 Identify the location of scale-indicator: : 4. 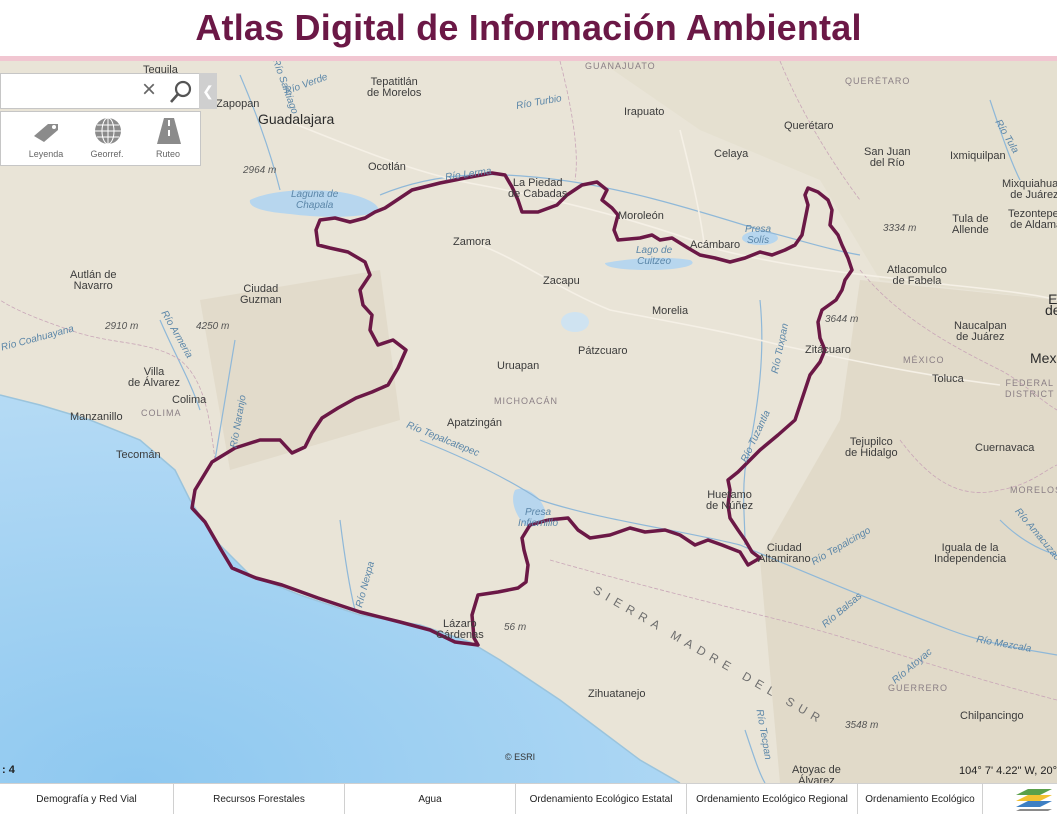
(8, 770).